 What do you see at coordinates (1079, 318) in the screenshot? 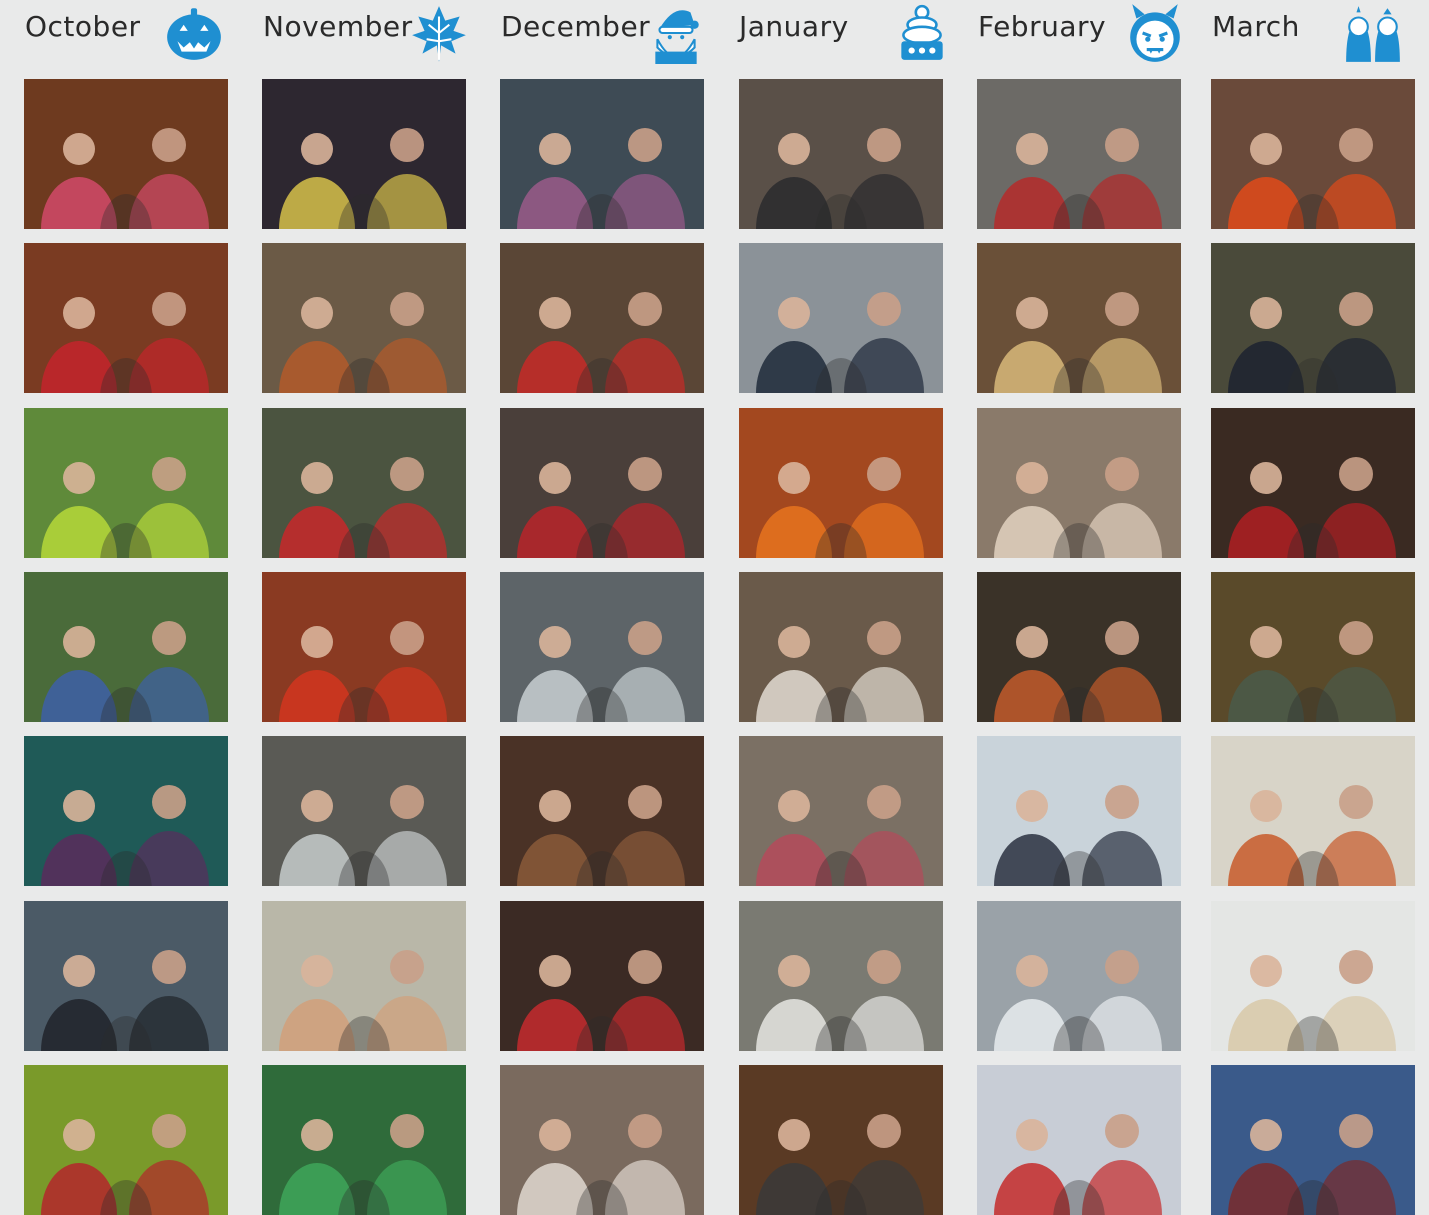
I see `photo-friends-on-sofa` at bounding box center [1079, 318].